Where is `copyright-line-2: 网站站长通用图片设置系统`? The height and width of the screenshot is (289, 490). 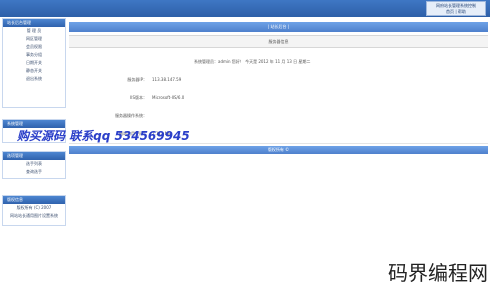
copyright-line-2: 网站站长通用图片设置系统 is located at coordinates (34, 215).